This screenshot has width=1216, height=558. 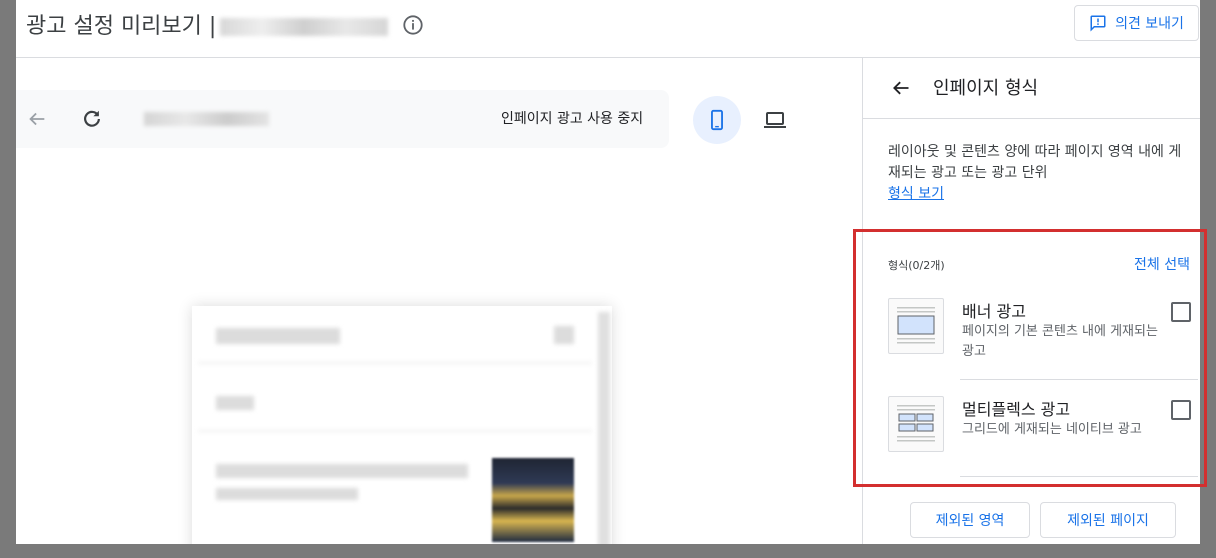 I want to click on desktop-view-toggle, so click(x=775, y=120).